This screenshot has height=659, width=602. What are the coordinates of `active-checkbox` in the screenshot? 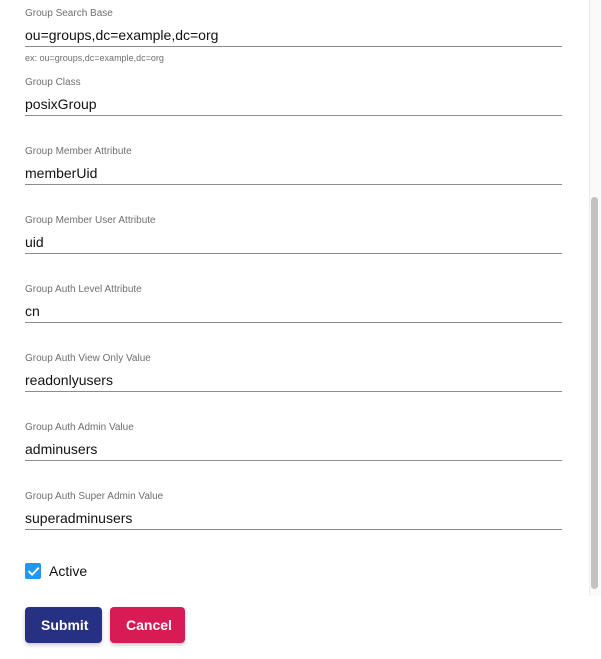 It's located at (33, 571).